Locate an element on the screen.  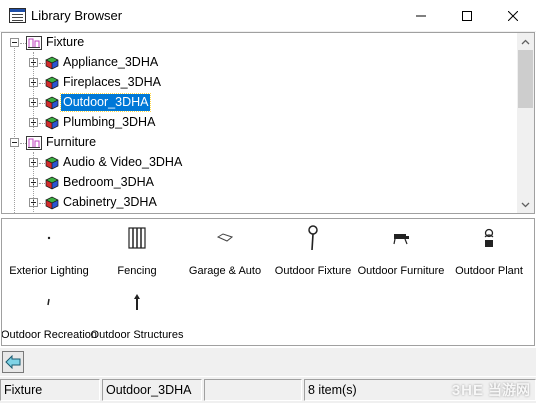
chevron-up-icon is located at coordinates (525, 41).